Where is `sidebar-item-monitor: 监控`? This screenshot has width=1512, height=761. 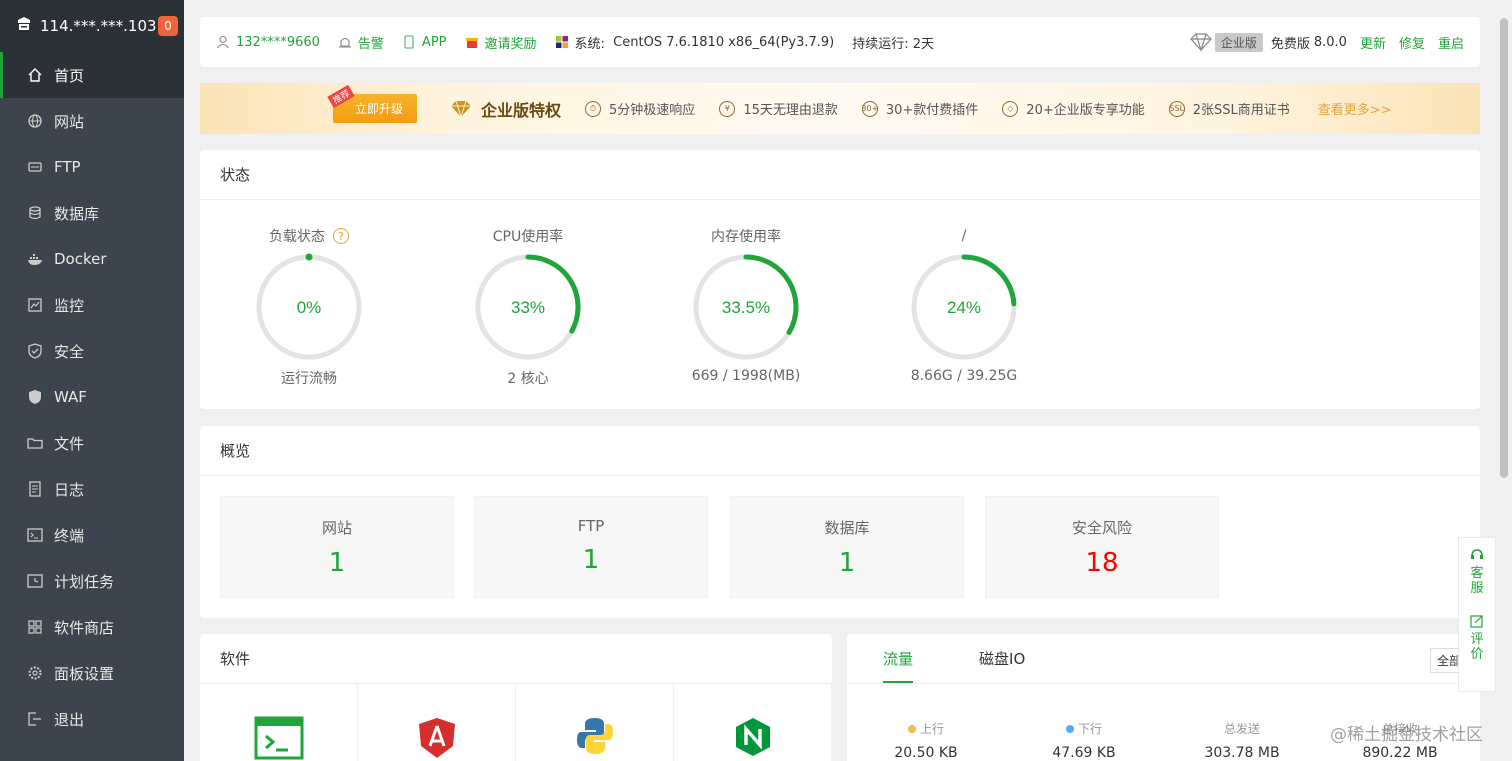
sidebar-item-monitor: 监控 is located at coordinates (92, 305).